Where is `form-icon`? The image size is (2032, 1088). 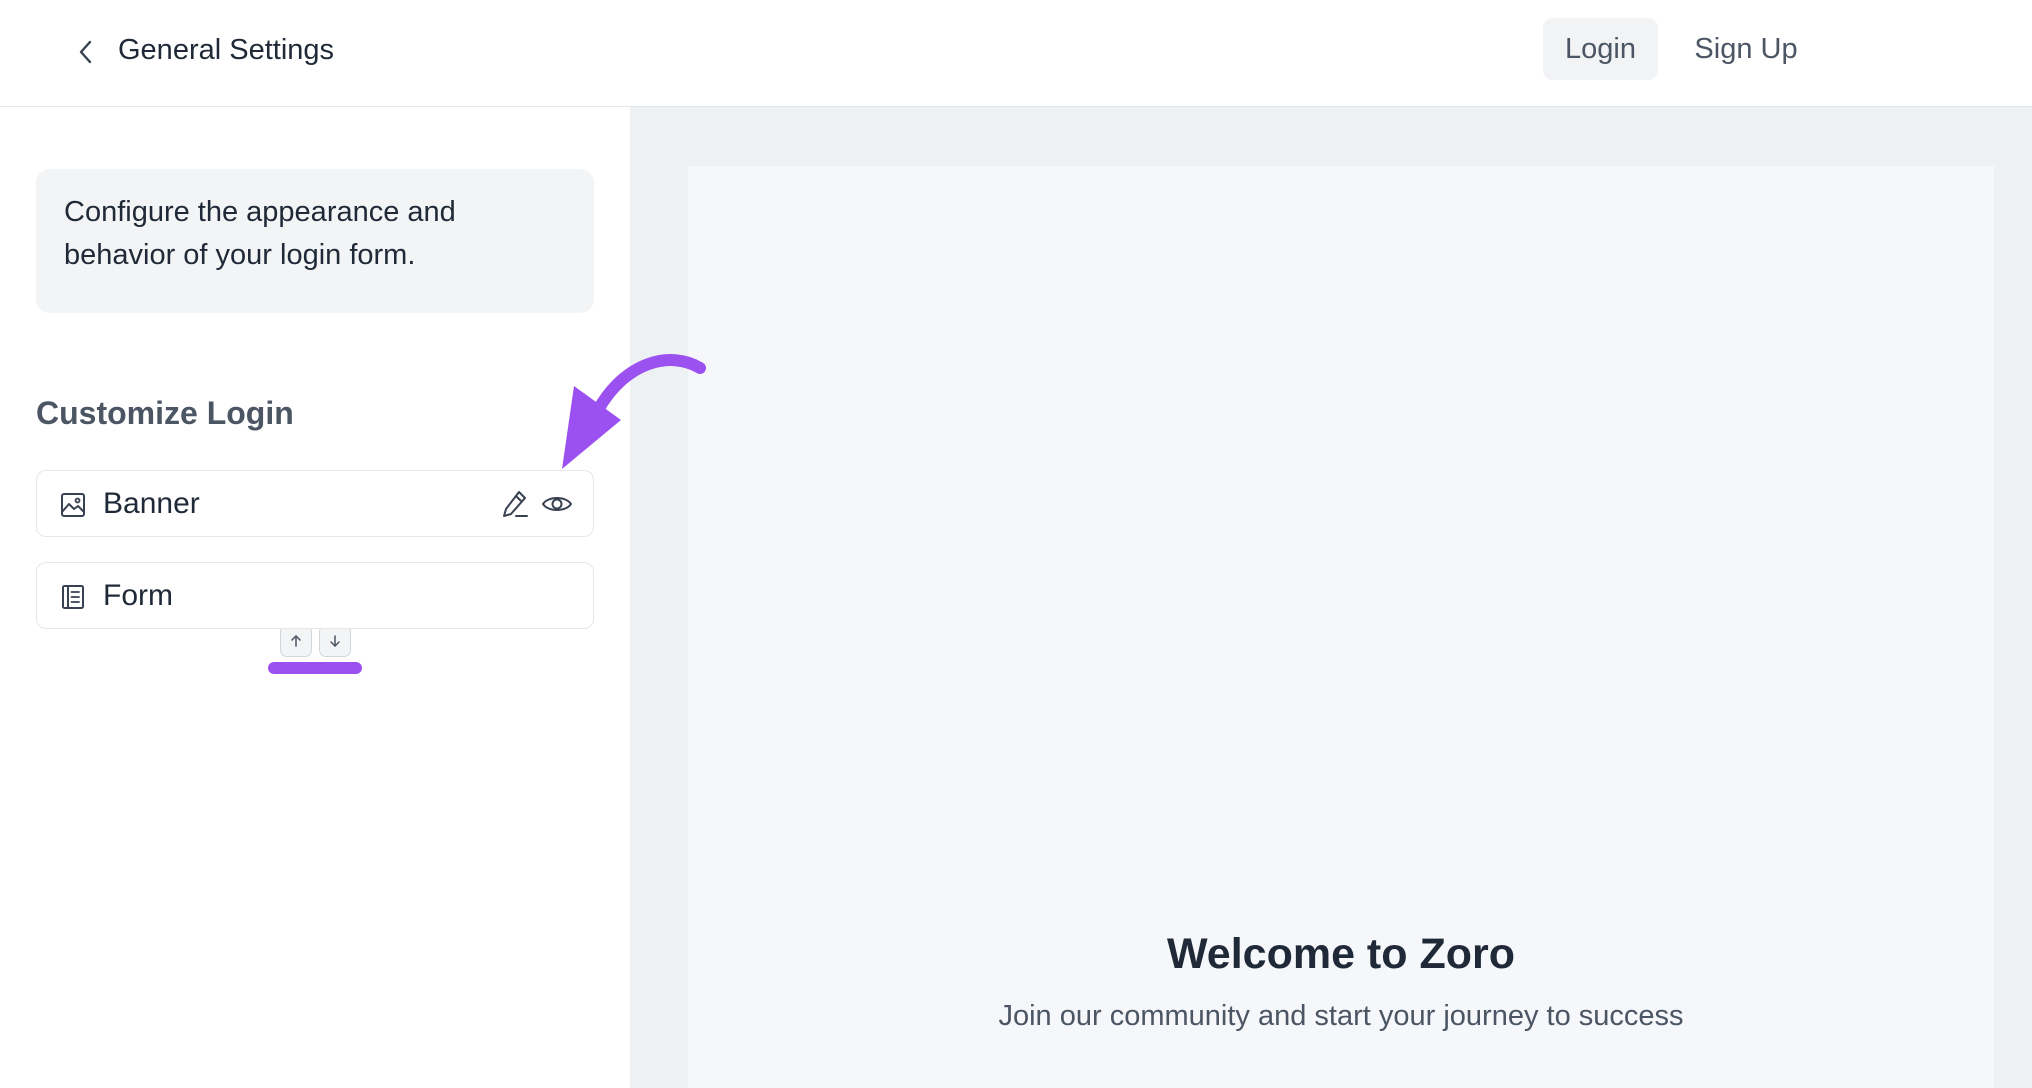
form-icon is located at coordinates (73, 597).